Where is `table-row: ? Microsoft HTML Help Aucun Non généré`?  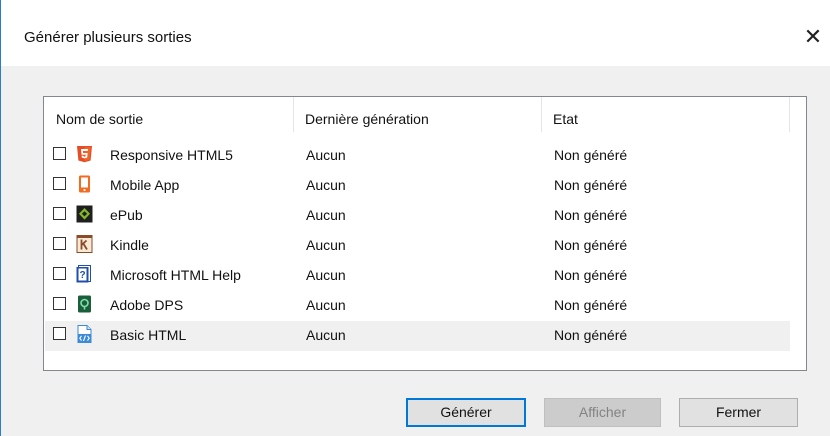 table-row: ? Microsoft HTML Help Aucun Non généré is located at coordinates (417, 276).